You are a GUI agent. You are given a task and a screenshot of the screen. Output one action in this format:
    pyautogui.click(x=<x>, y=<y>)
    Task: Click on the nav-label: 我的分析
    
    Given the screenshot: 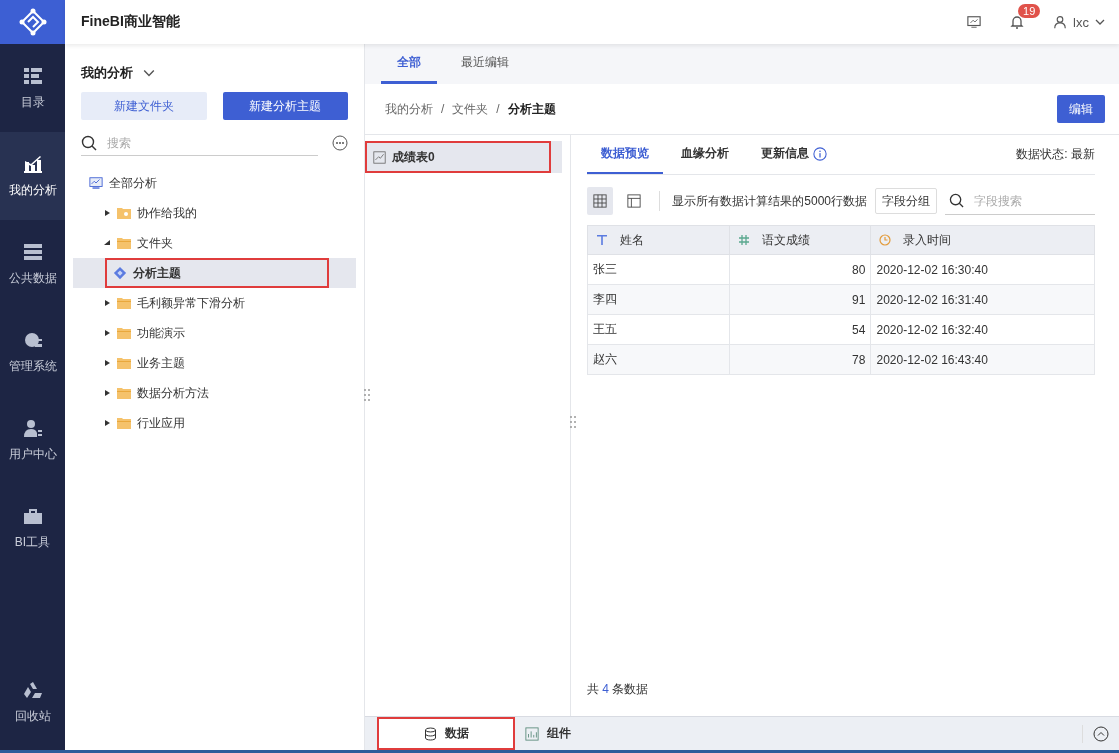 What is the action you would take?
    pyautogui.click(x=32, y=190)
    